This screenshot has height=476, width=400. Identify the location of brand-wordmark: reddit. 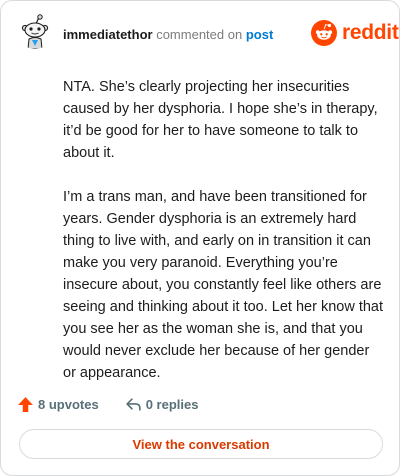
(370, 32).